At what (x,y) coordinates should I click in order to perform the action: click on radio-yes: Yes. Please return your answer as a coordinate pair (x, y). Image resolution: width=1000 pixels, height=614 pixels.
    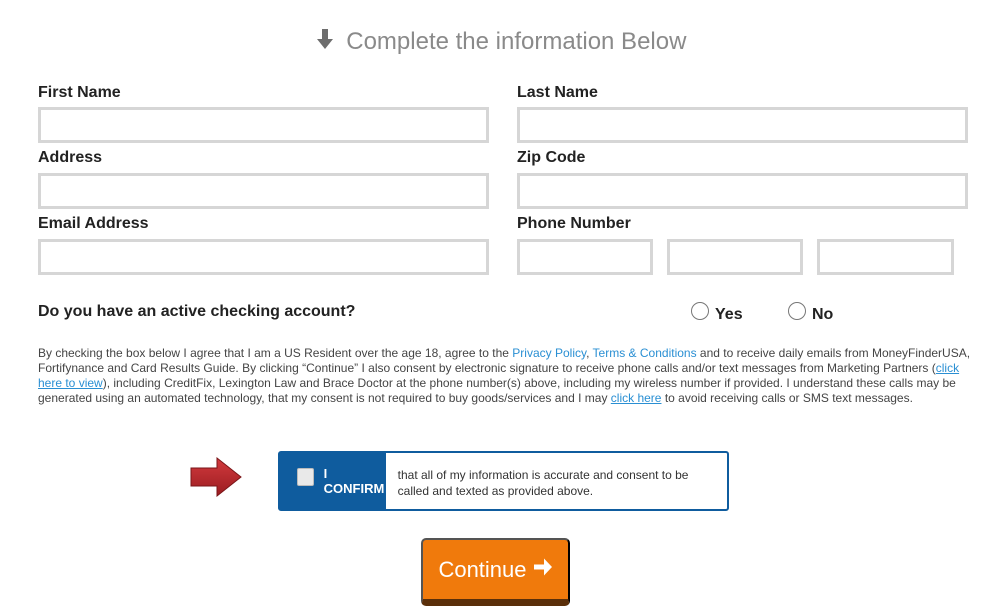
    Looking at the image, I should click on (717, 311).